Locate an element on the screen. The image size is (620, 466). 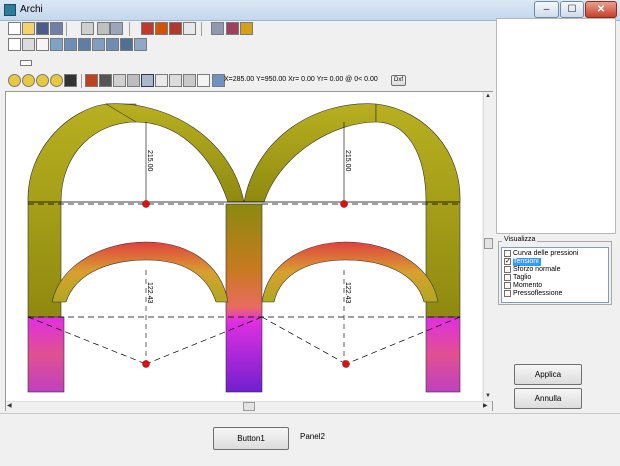
scale-icon is located at coordinates (28, 44).